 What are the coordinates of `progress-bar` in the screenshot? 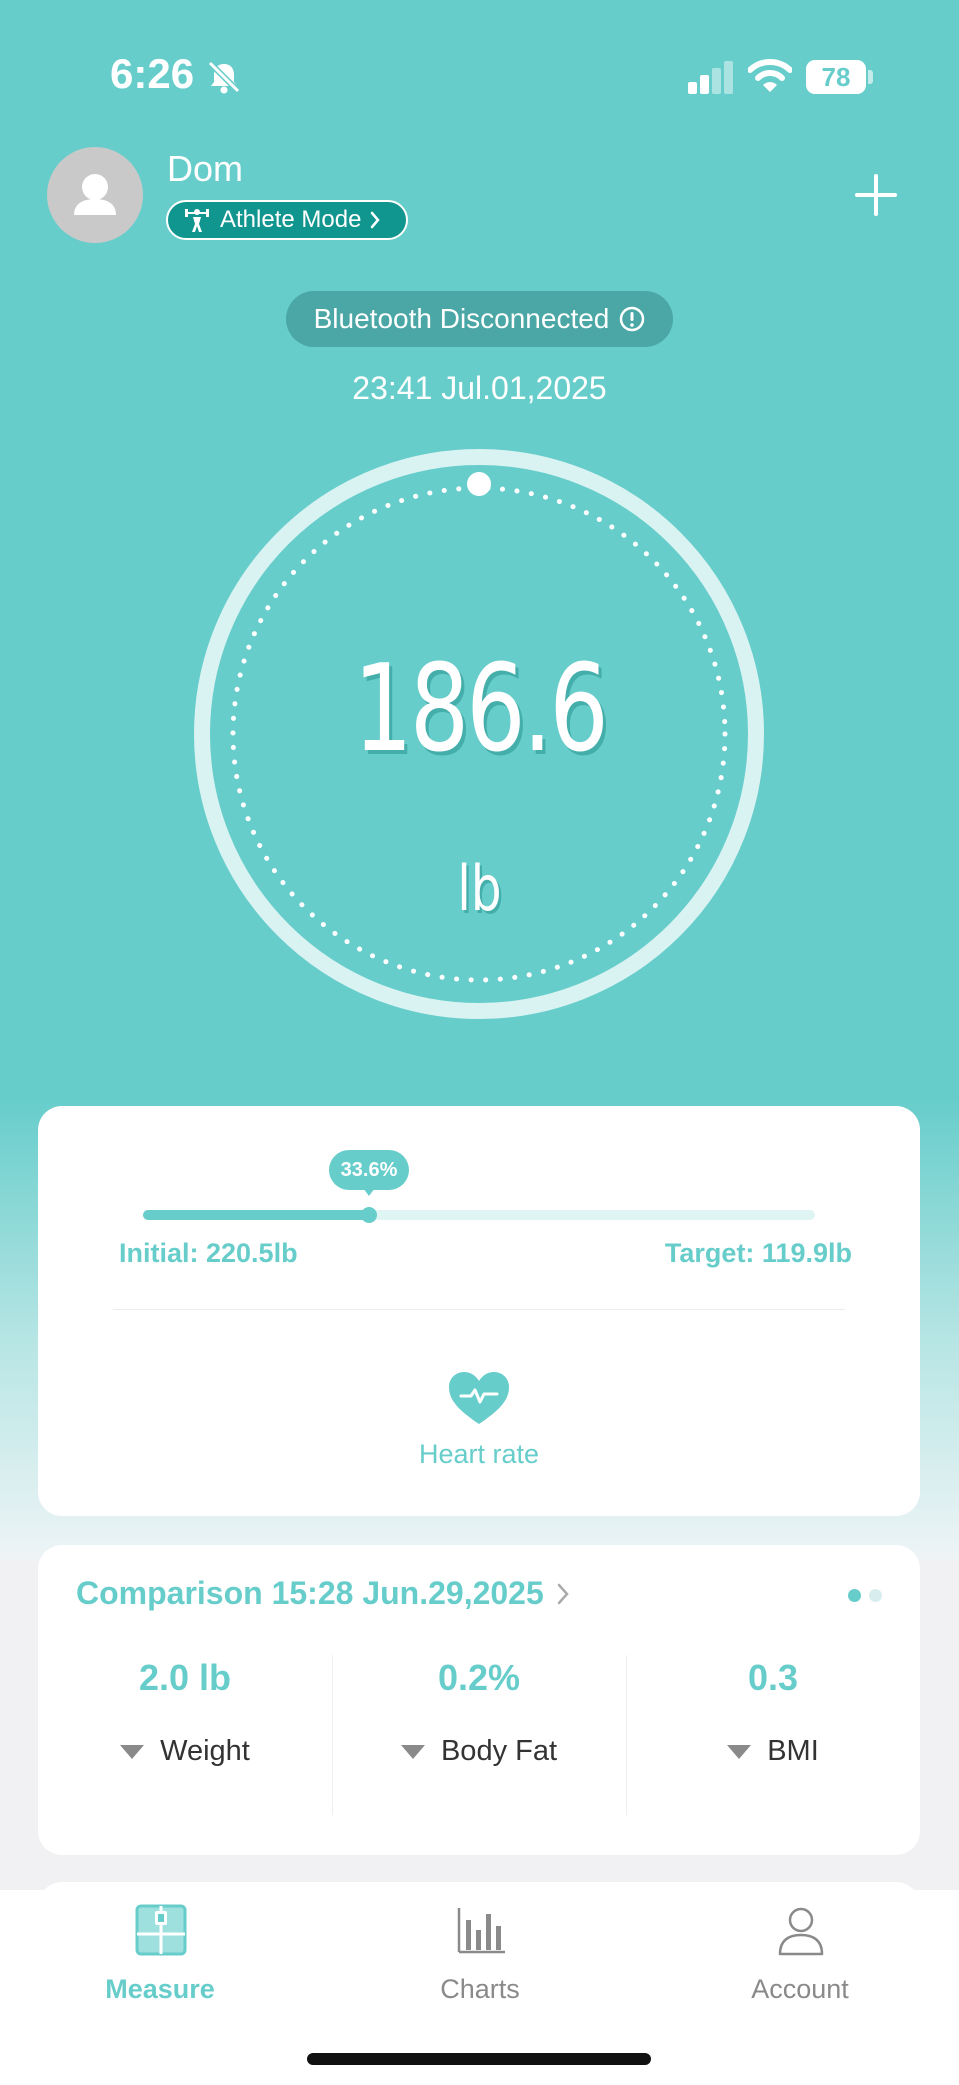 It's located at (479, 1215).